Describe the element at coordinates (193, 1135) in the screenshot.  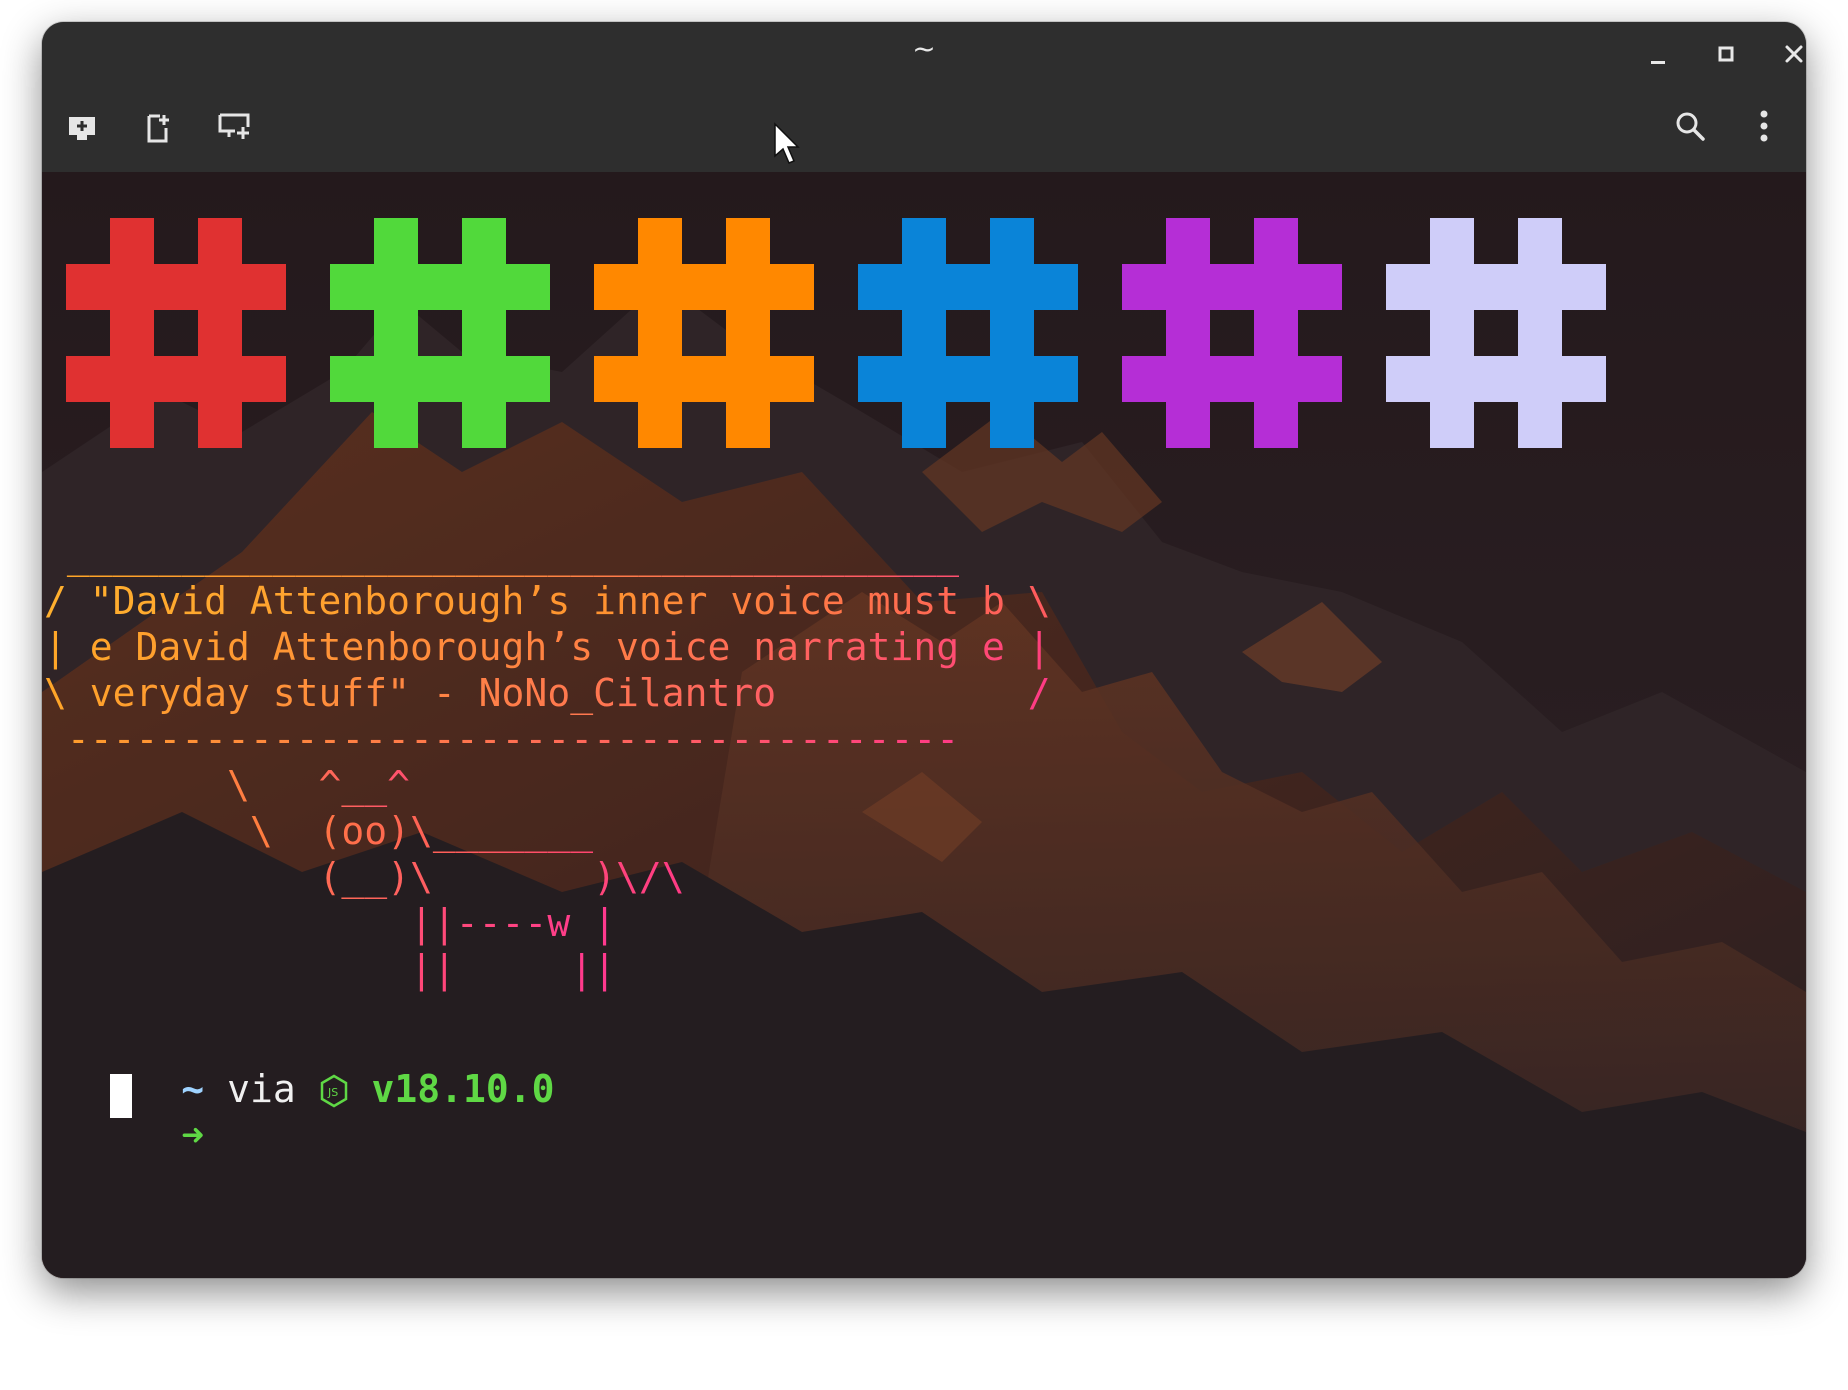
I see `prompt-arrow: ➜` at that location.